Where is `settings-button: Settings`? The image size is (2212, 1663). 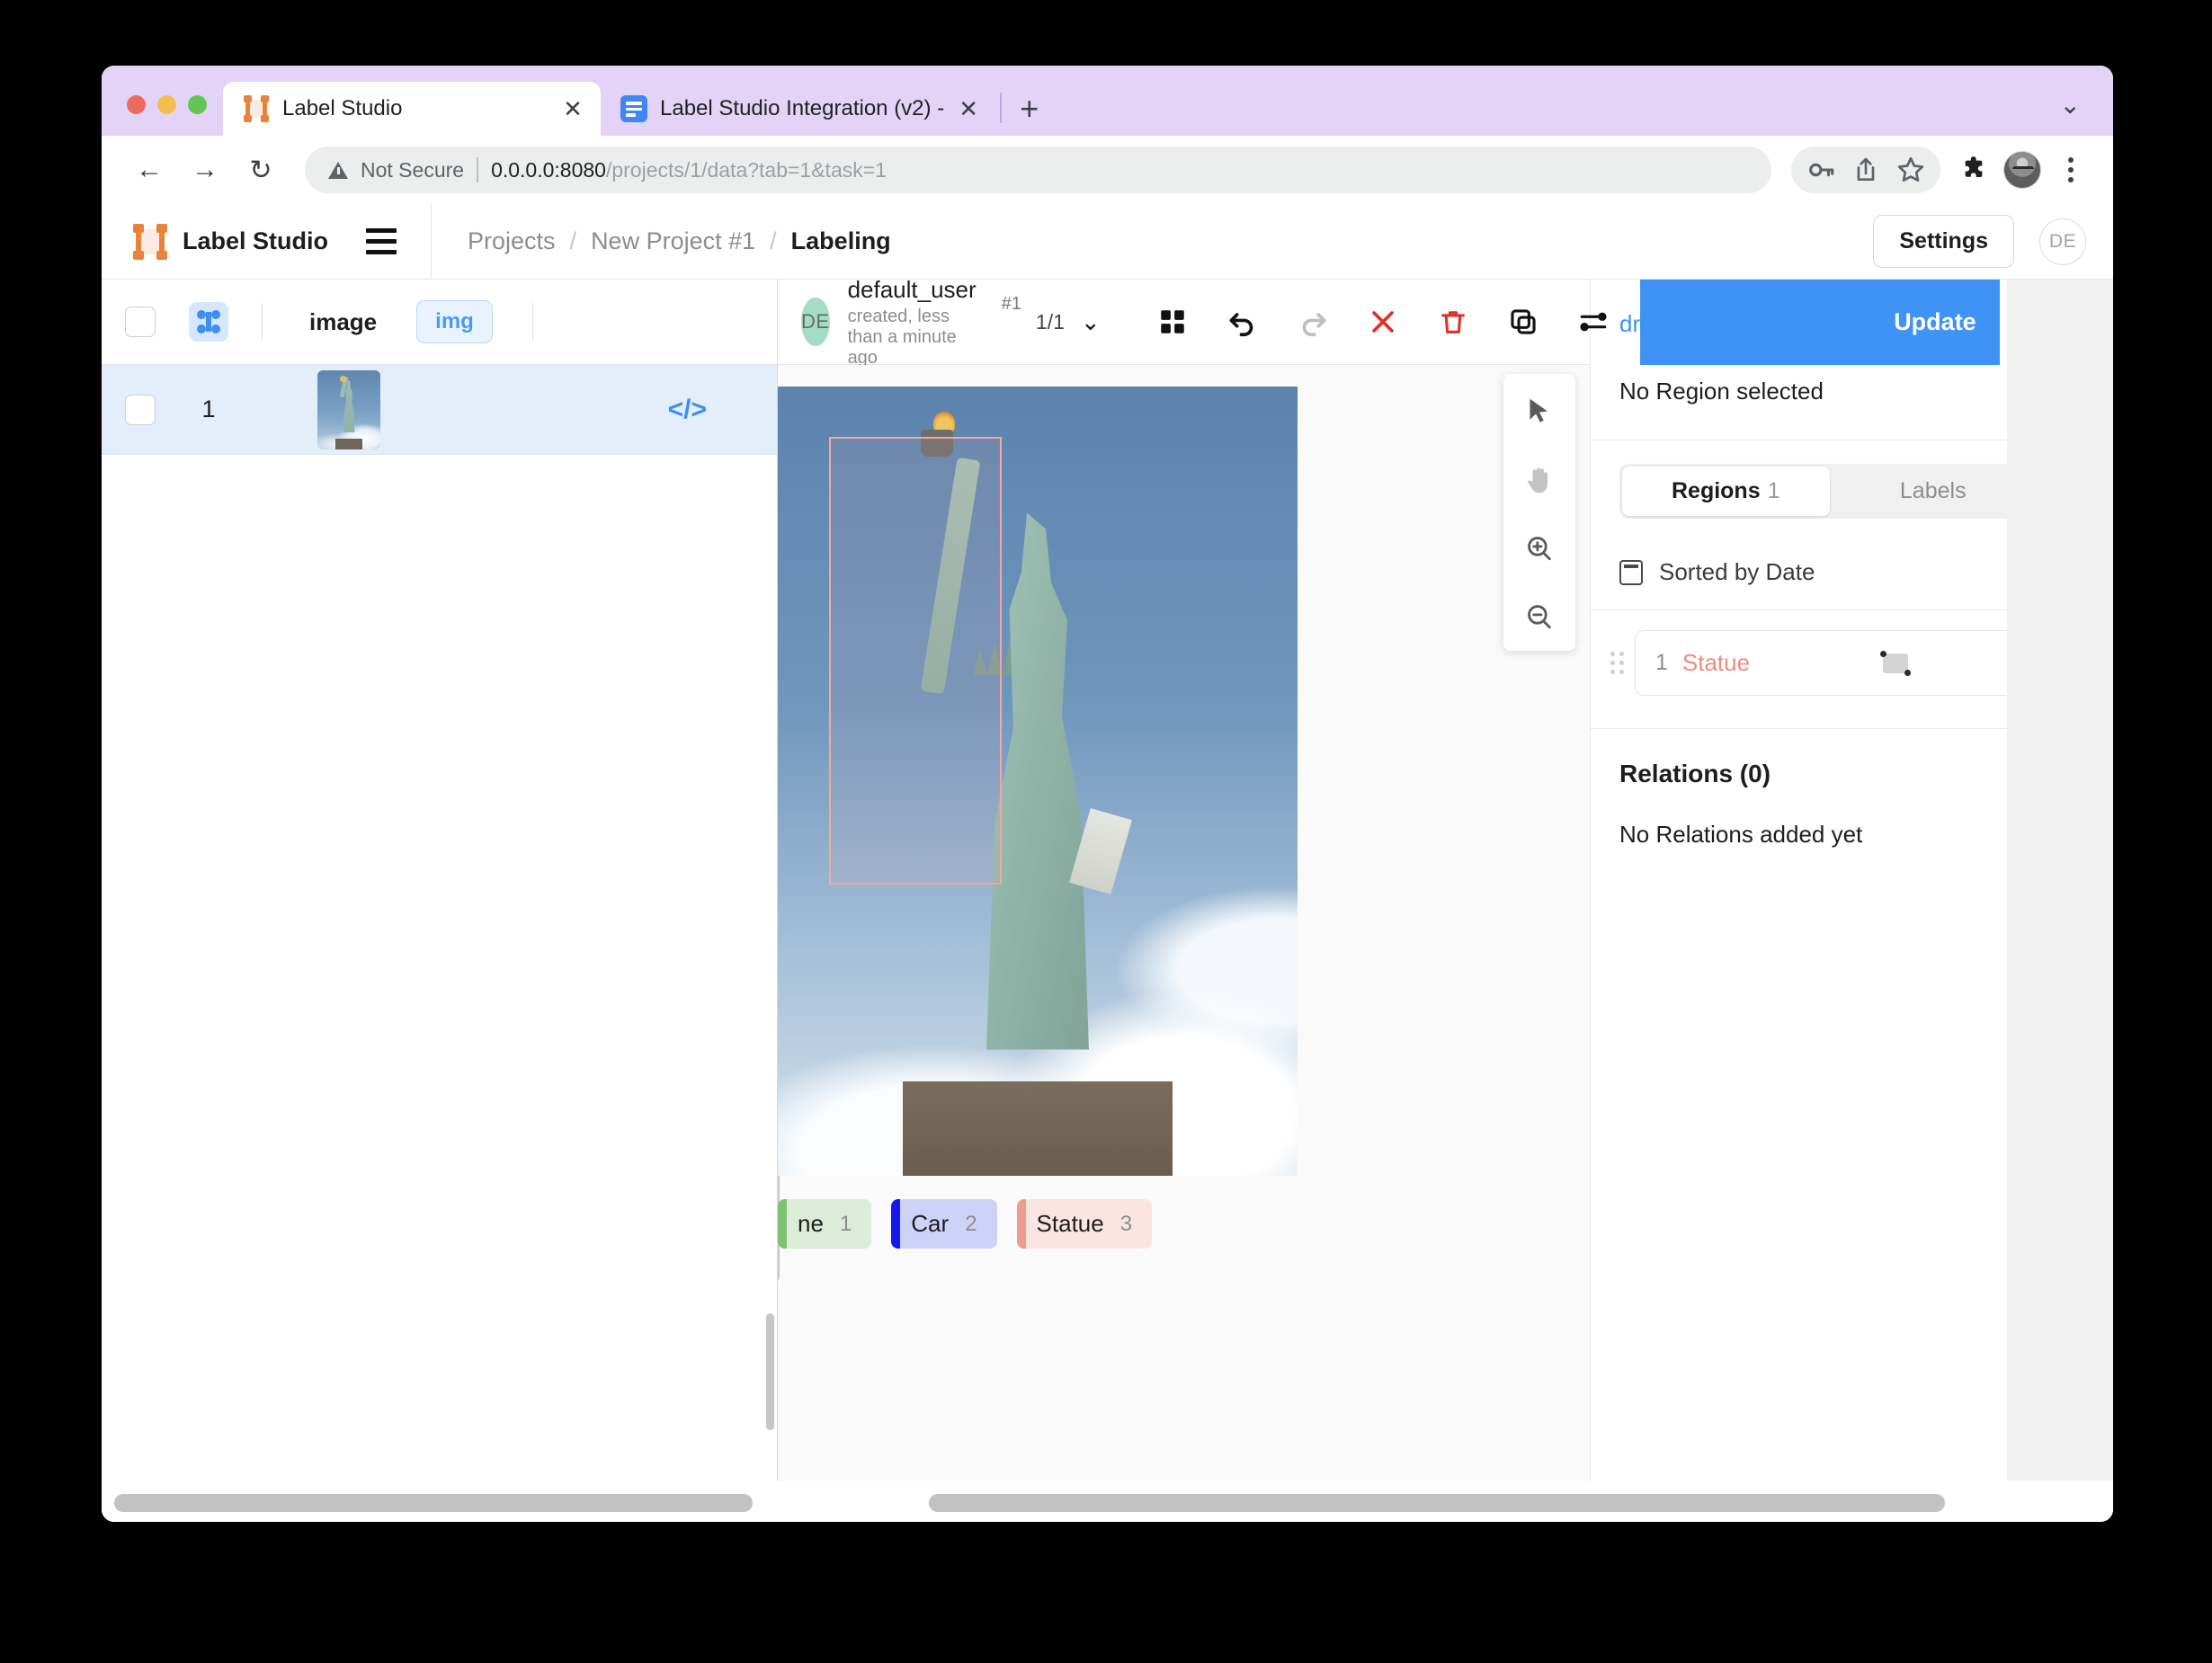 settings-button: Settings is located at coordinates (1943, 242).